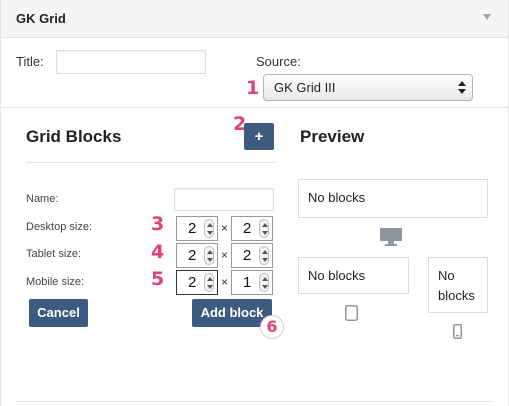 This screenshot has width=509, height=406. Describe the element at coordinates (74, 136) in the screenshot. I see `grid-blocks-heading: Grid Blocks` at that location.